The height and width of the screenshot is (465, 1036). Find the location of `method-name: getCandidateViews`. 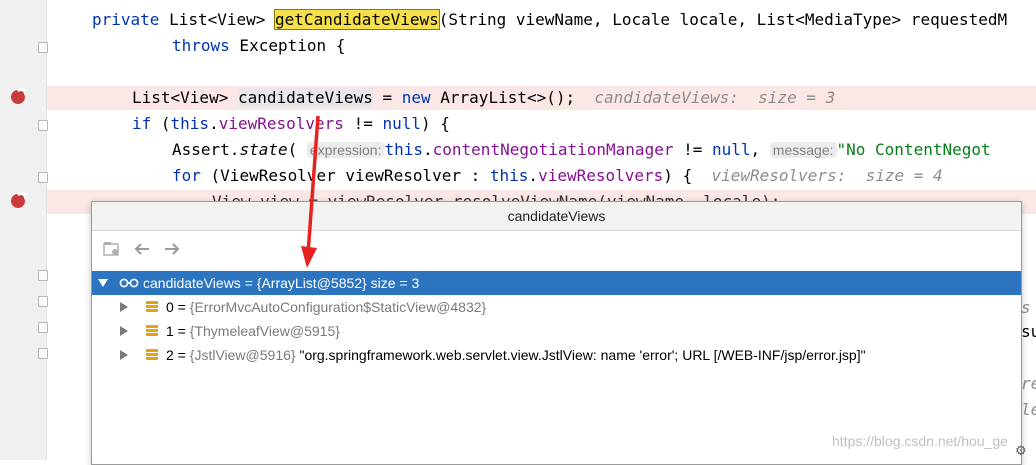

method-name: getCandidateViews is located at coordinates (357, 19).